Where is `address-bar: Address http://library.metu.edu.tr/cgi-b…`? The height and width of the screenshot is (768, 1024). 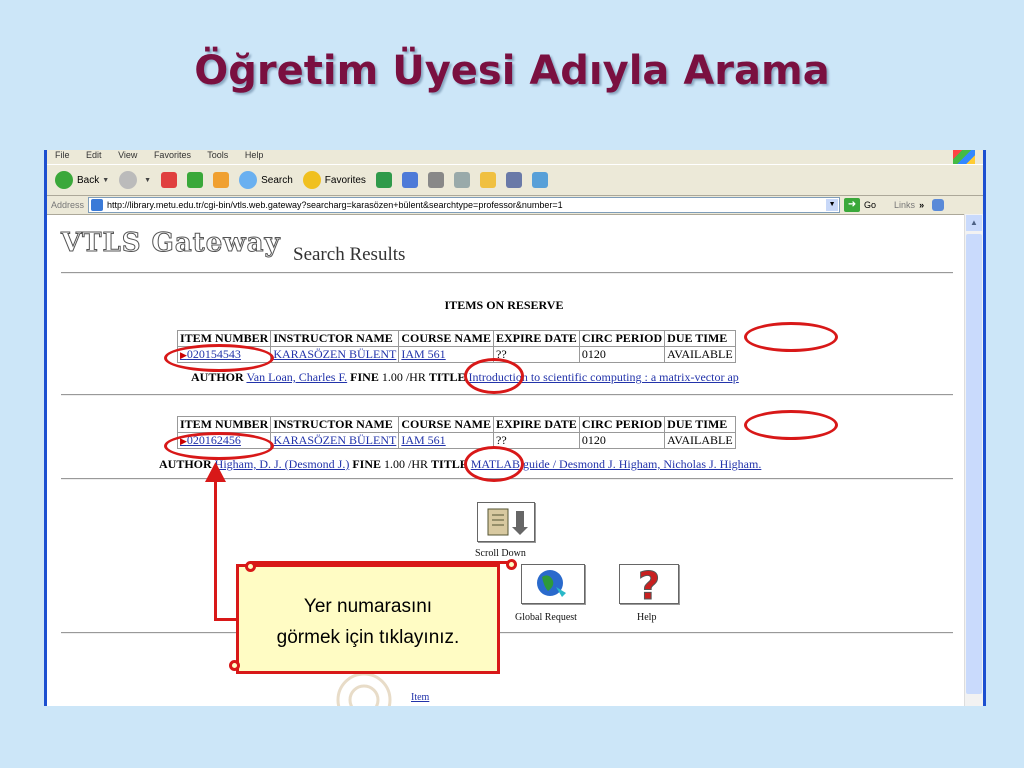
address-bar: Address http://library.metu.edu.tr/cgi-b… is located at coordinates (515, 205).